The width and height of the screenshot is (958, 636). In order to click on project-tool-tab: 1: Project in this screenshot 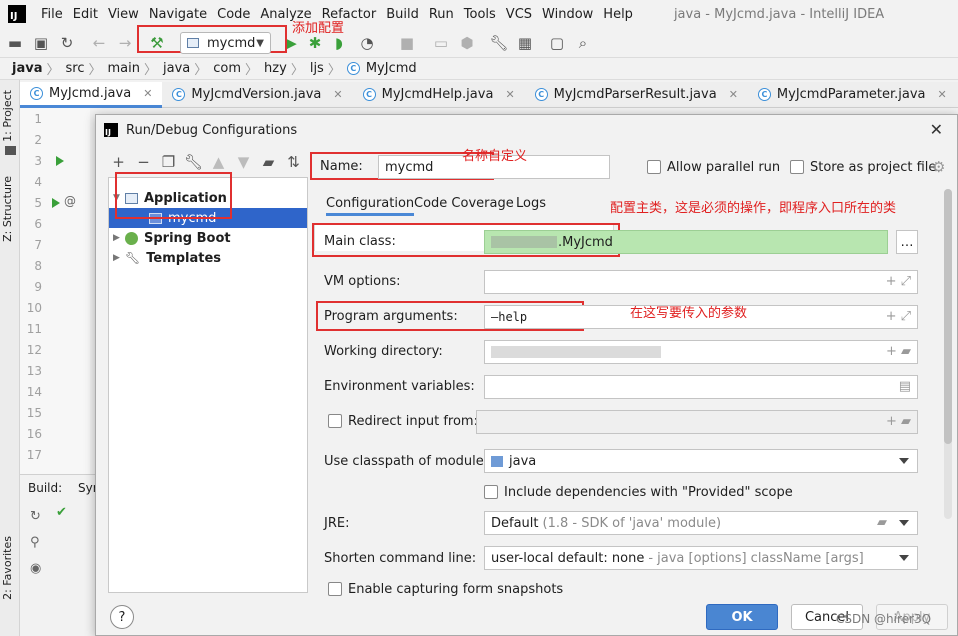, I will do `click(7, 116)`.